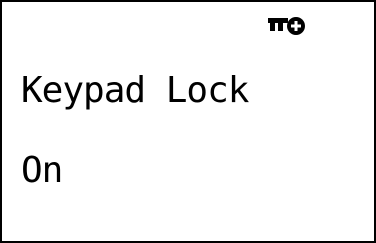 The width and height of the screenshot is (376, 243). Describe the element at coordinates (42, 170) in the screenshot. I see `setting-value: On` at that location.